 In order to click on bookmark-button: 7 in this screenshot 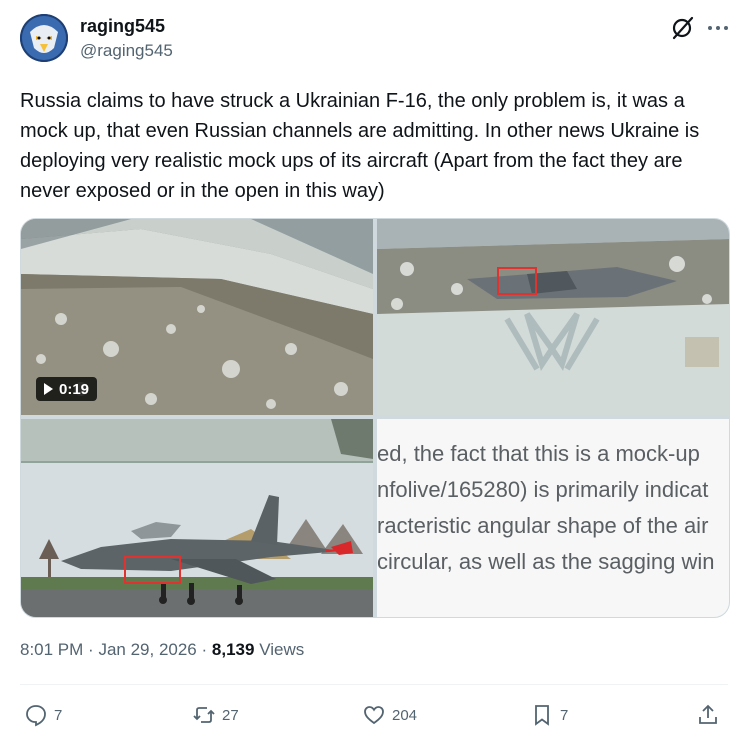, I will do `click(549, 715)`.